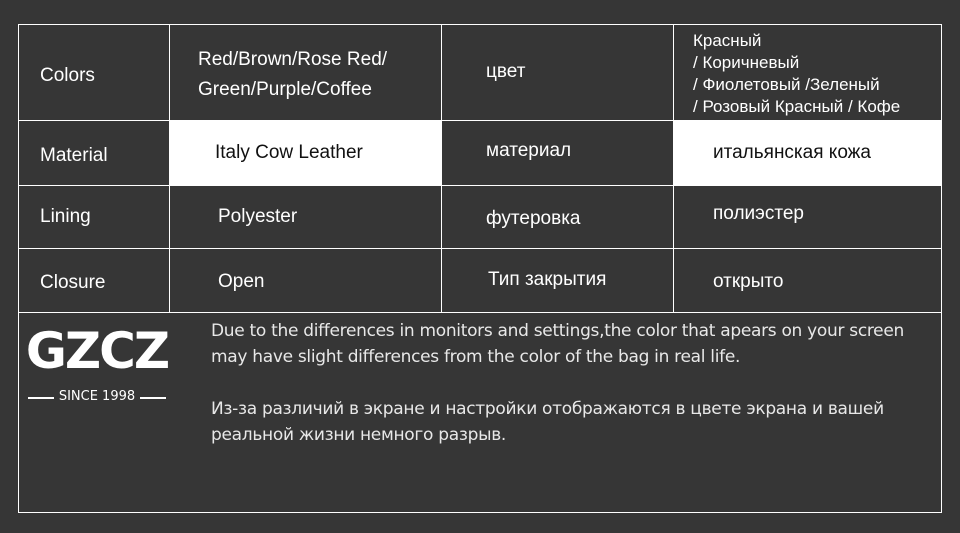  Describe the element at coordinates (293, 74) in the screenshot. I see `row-colors-value-en: Red/Brown/Rose Red/ Green/Purple/Coffee` at that location.